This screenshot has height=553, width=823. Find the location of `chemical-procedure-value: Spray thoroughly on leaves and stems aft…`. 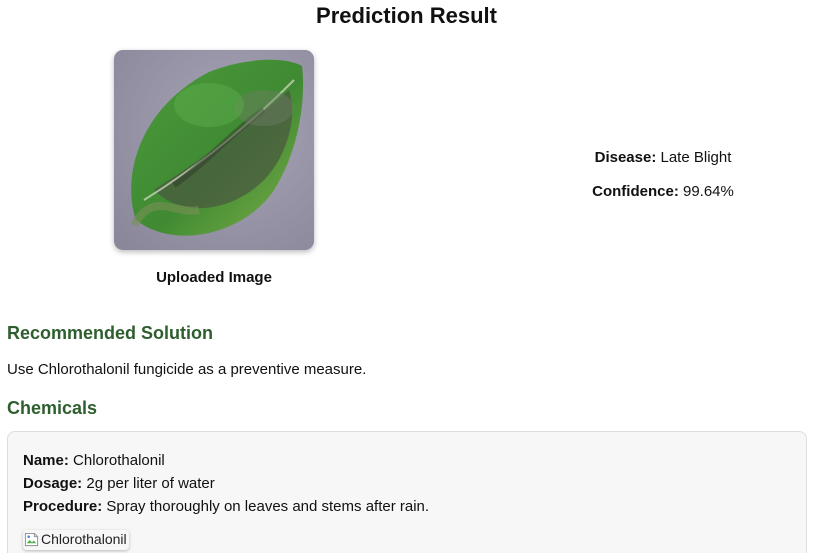

chemical-procedure-value: Spray thoroughly on leaves and stems aft… is located at coordinates (268, 506).